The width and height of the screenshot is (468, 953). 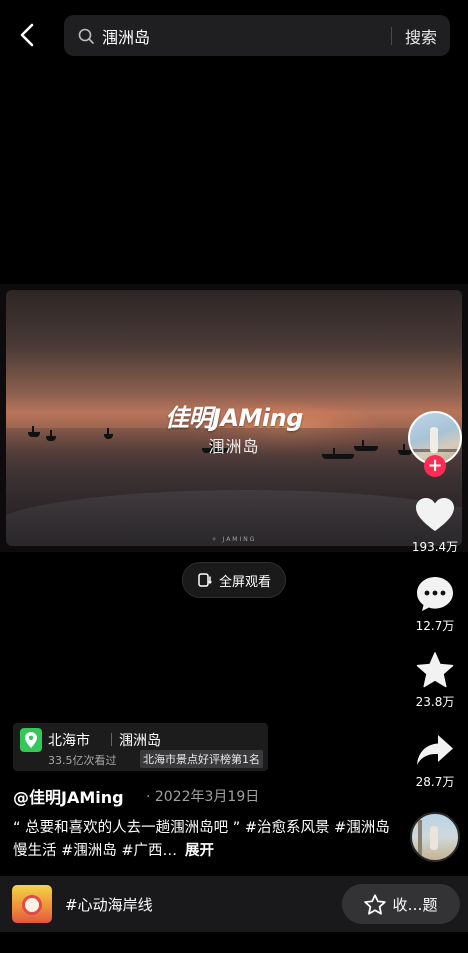 I want to click on video-watermark: ✧ JAMING, so click(x=234, y=539).